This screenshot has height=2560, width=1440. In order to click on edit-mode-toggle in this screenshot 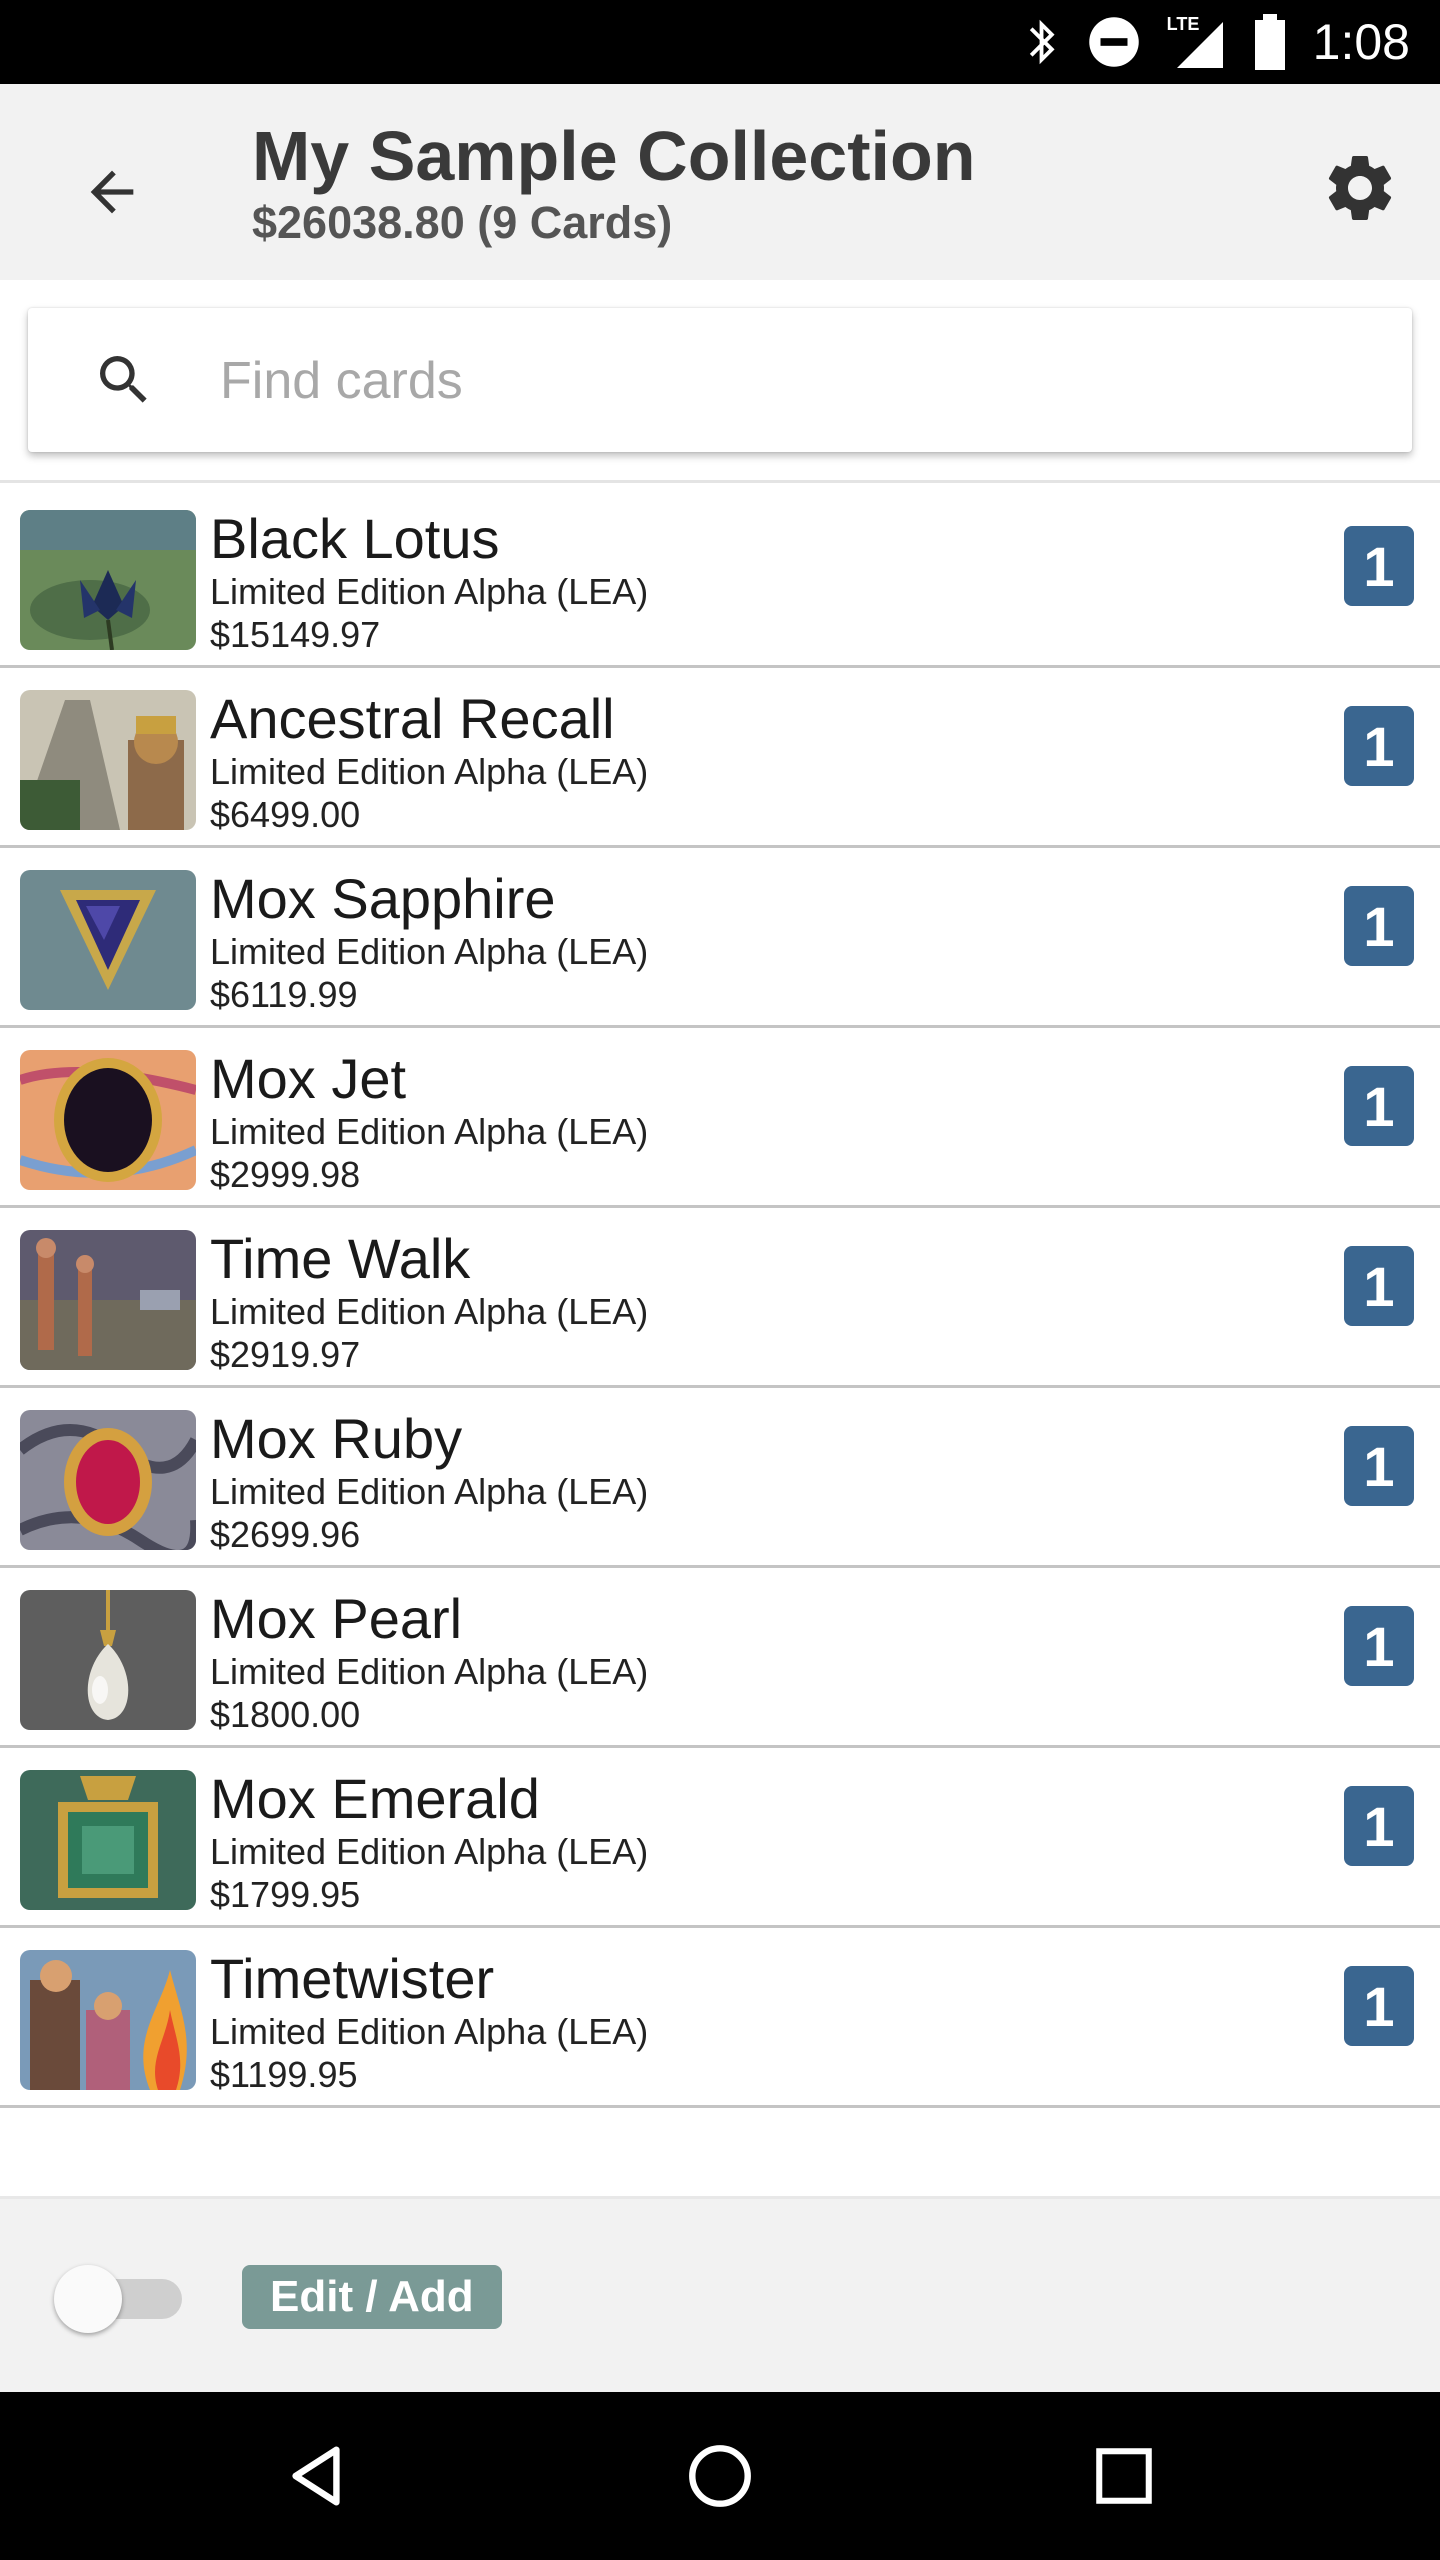, I will do `click(119, 2297)`.